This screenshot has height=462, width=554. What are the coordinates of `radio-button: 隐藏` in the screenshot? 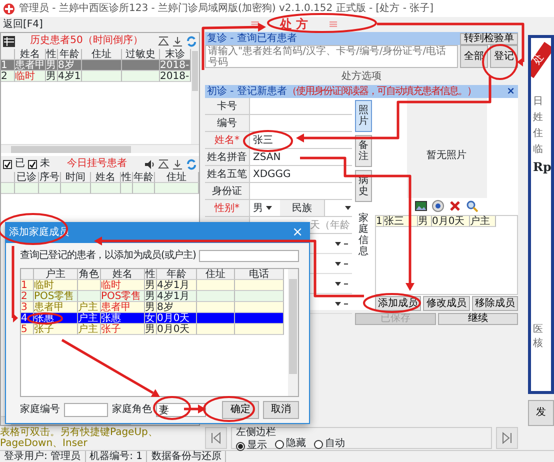 It's located at (290, 444).